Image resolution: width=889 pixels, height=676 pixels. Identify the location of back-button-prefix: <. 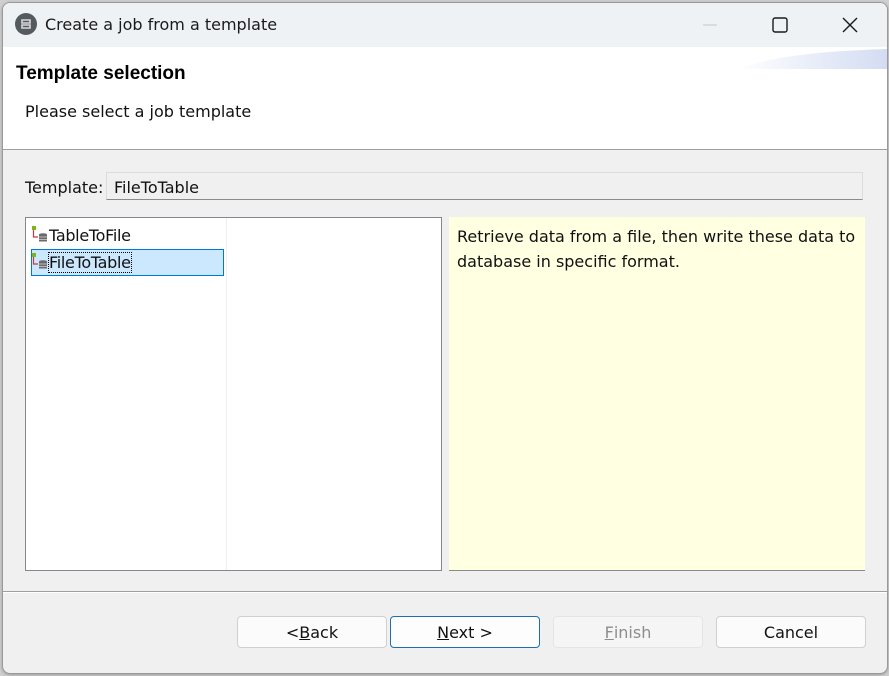
(292, 632).